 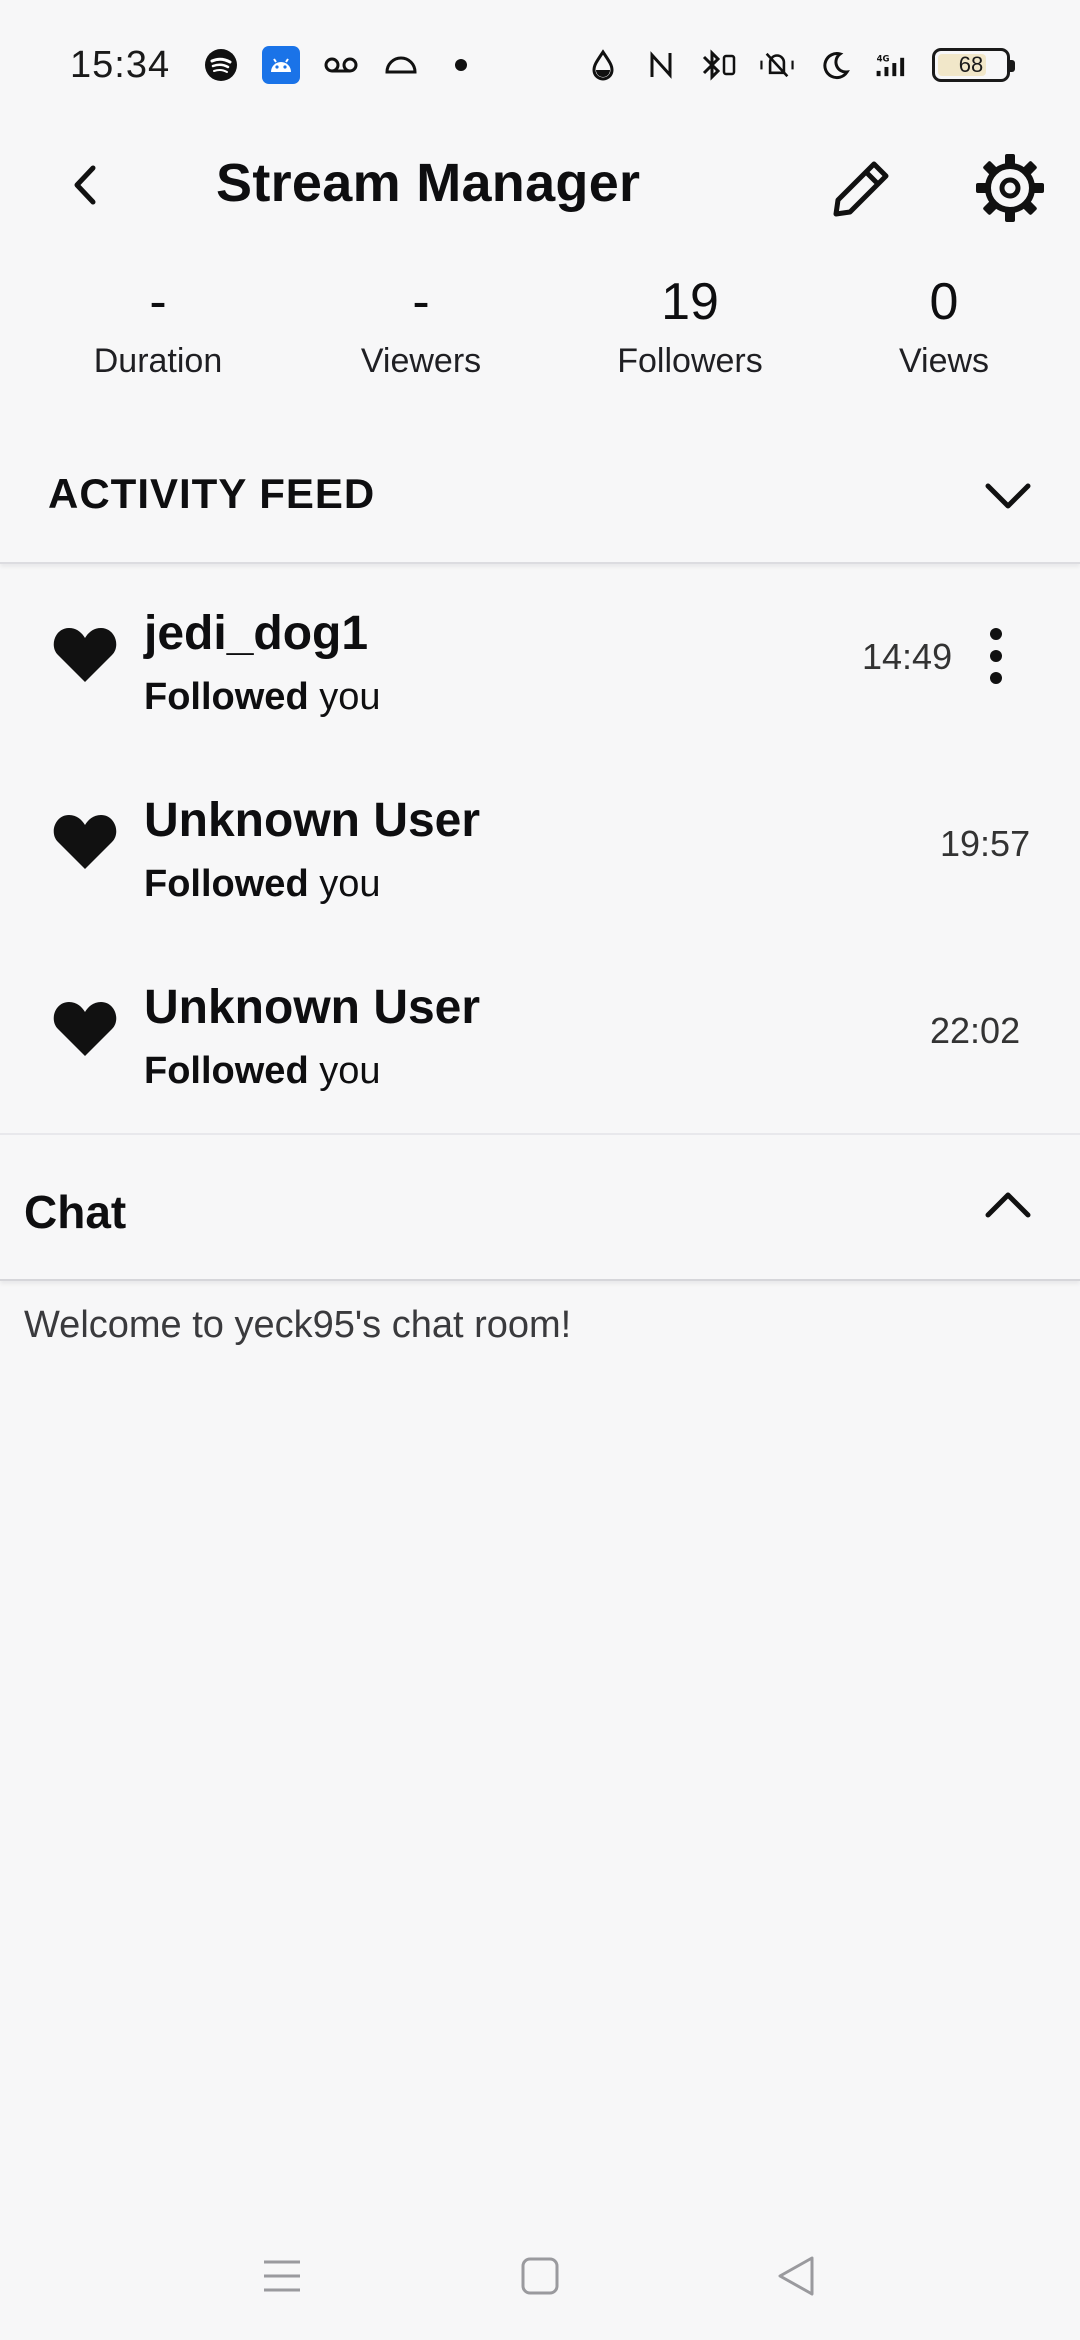 I want to click on back-icon, so click(x=85, y=185).